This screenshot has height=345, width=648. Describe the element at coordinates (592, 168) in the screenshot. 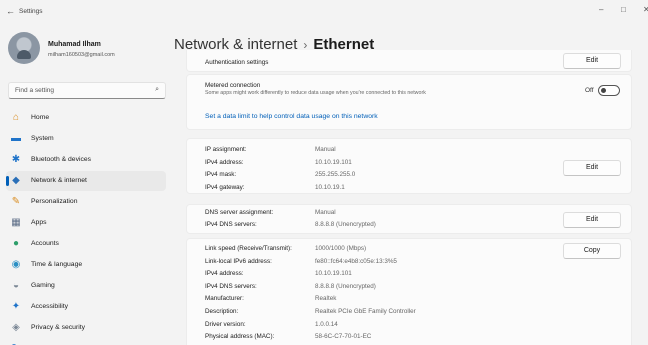

I see `edit-ip-button: Edit` at that location.